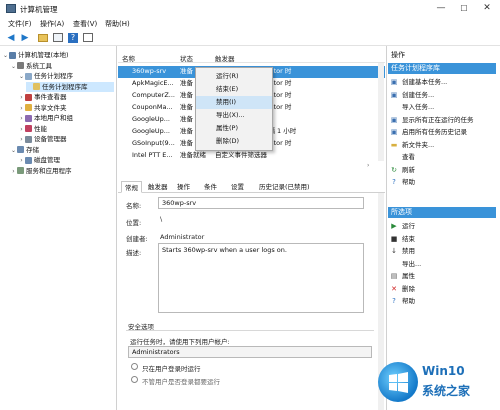 This screenshot has width=500, height=410. Describe the element at coordinates (442, 226) in the screenshot. I see `action-item: ▶ 运行` at that location.